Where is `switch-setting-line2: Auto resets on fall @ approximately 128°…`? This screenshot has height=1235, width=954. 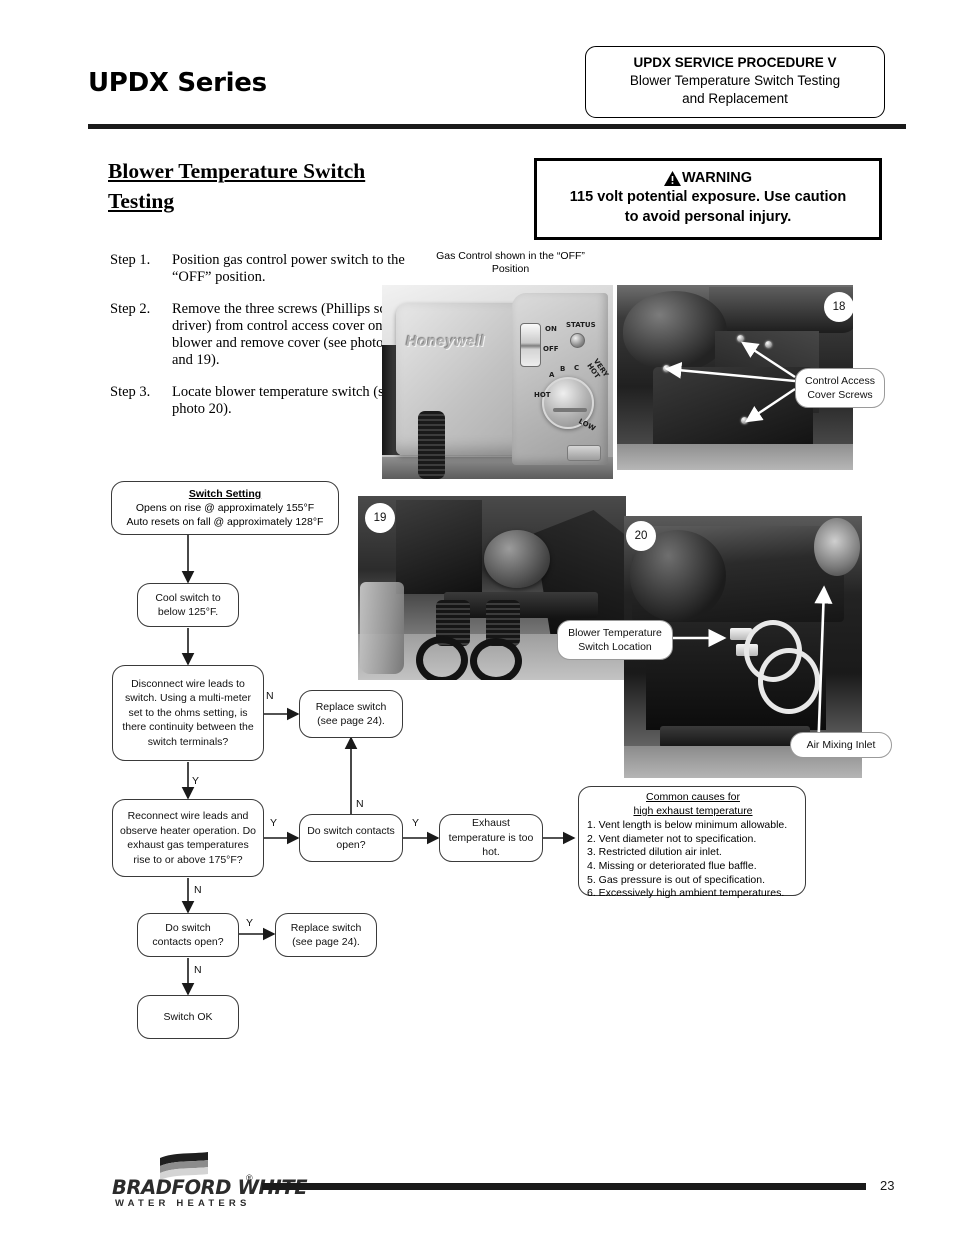
switch-setting-line2: Auto resets on fall @ approximately 128°… is located at coordinates (225, 522).